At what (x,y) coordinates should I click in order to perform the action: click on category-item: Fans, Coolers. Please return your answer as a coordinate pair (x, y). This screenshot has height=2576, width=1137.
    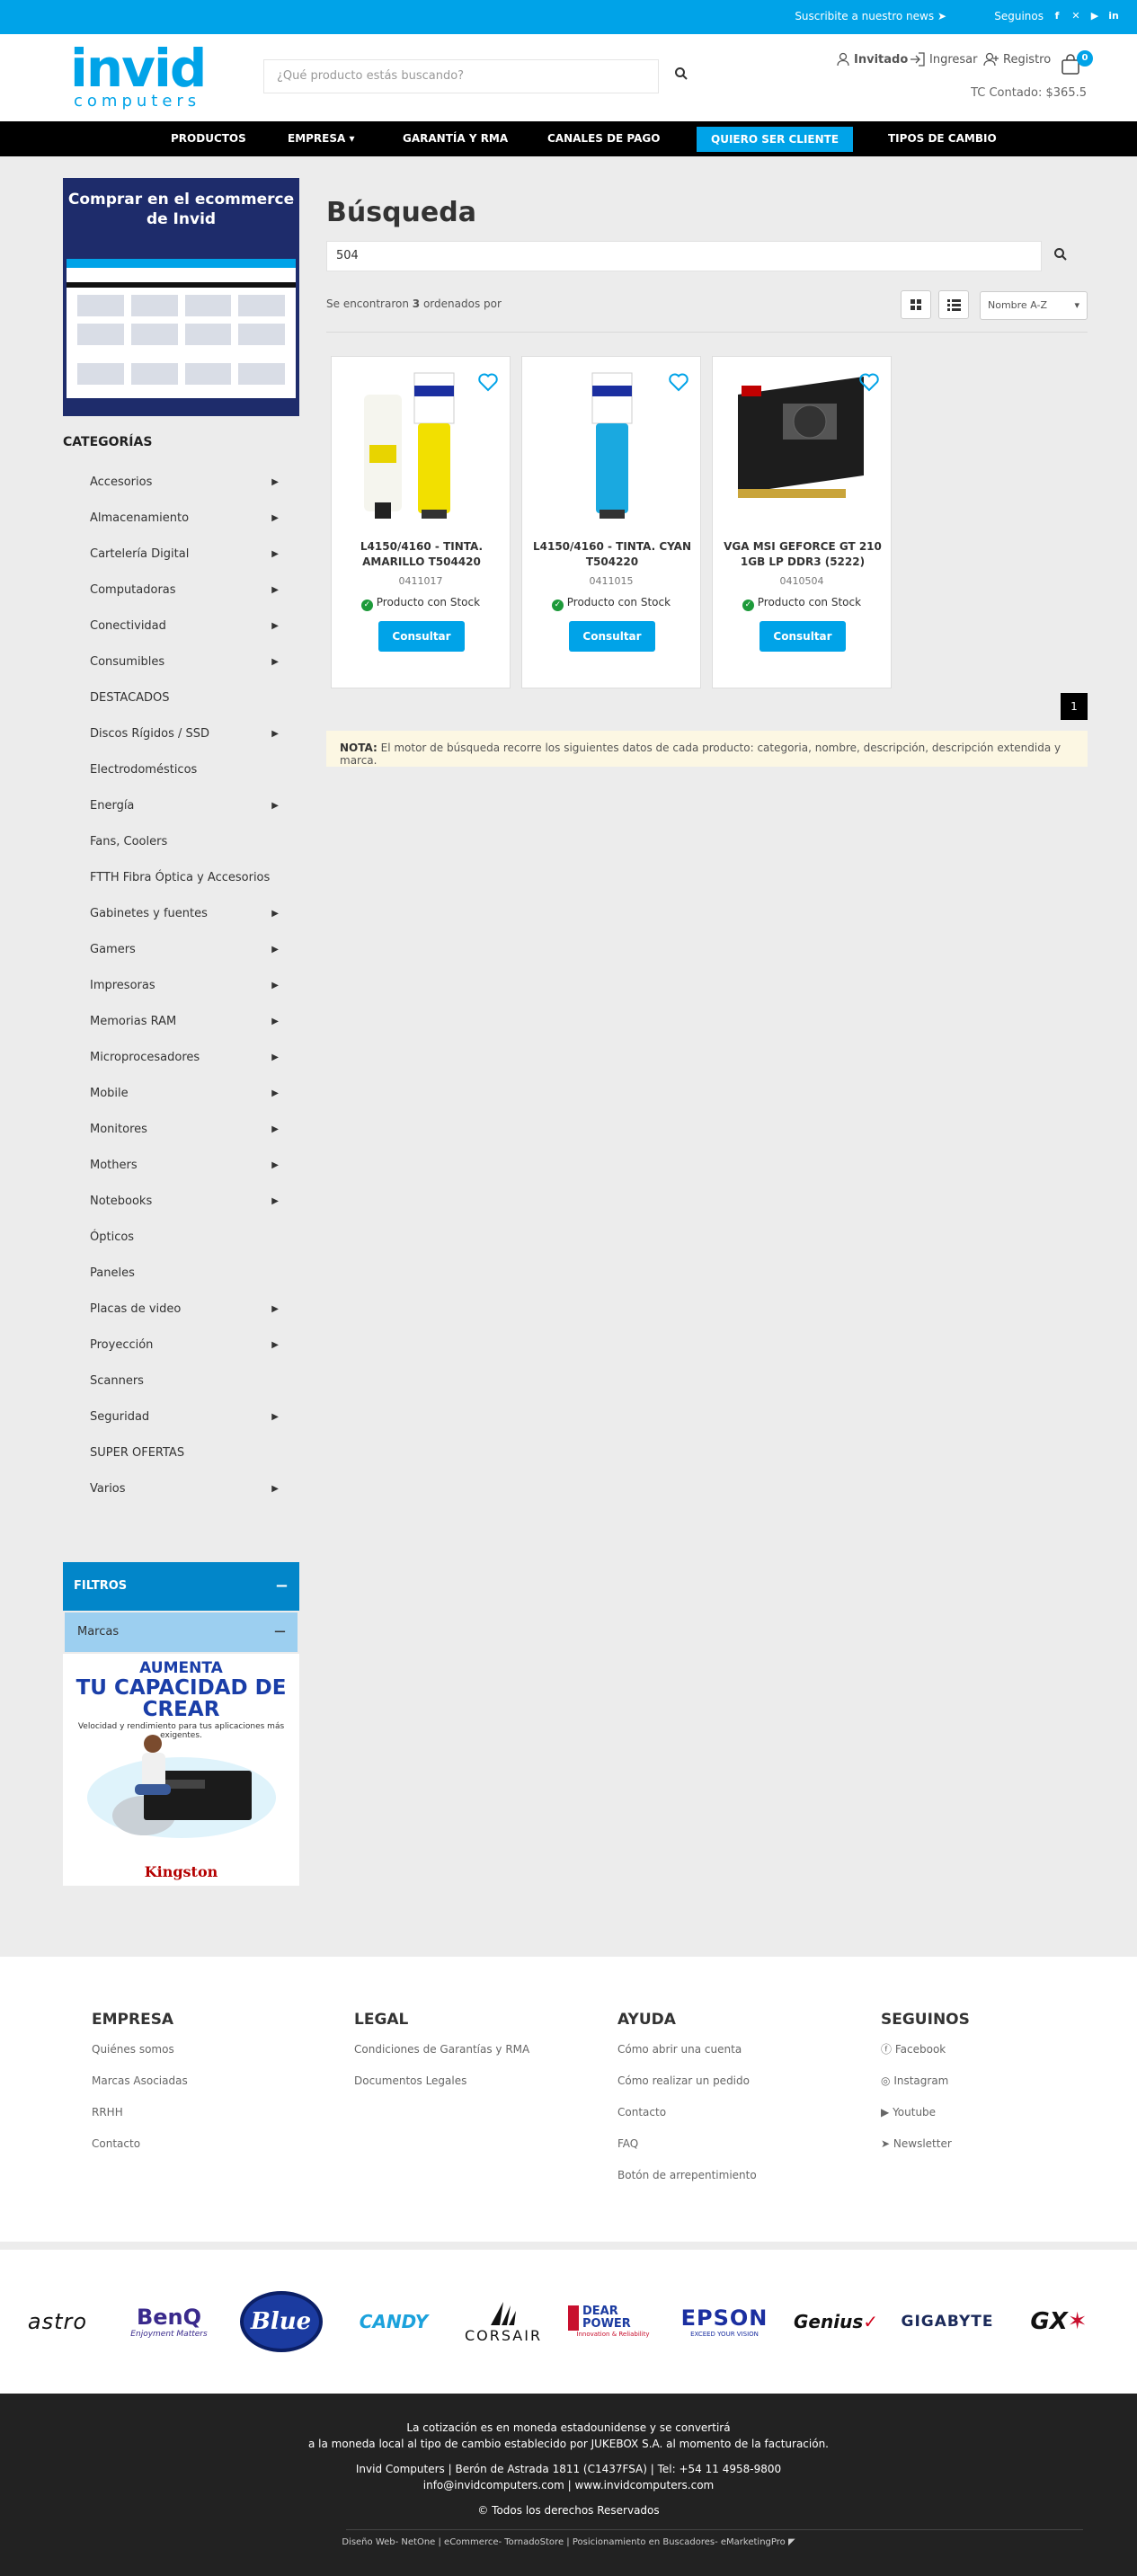
    Looking at the image, I should click on (185, 842).